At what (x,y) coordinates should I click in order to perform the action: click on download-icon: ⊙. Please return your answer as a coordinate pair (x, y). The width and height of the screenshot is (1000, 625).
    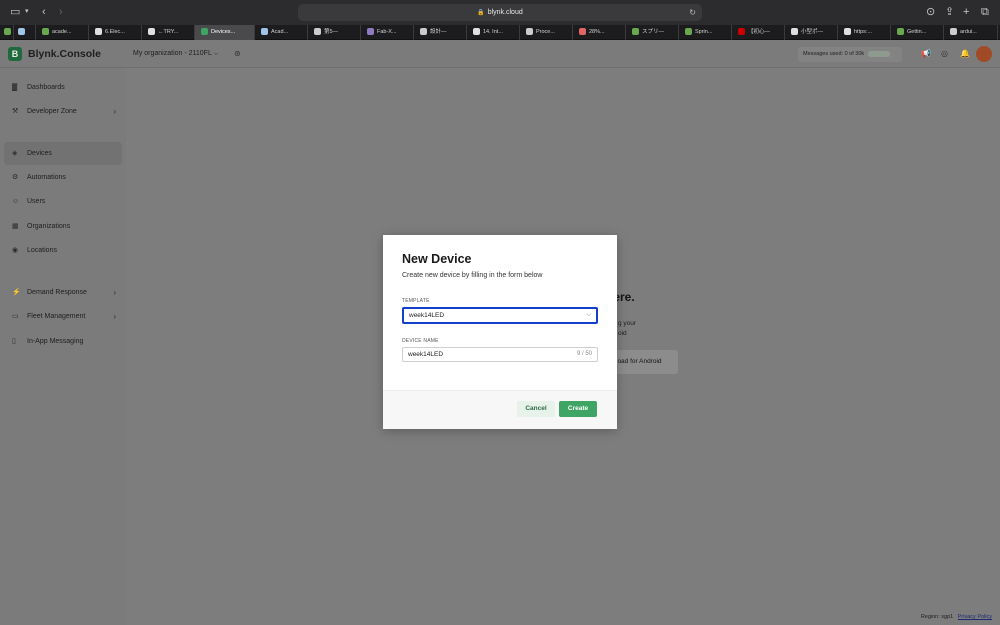
    Looking at the image, I should click on (930, 12).